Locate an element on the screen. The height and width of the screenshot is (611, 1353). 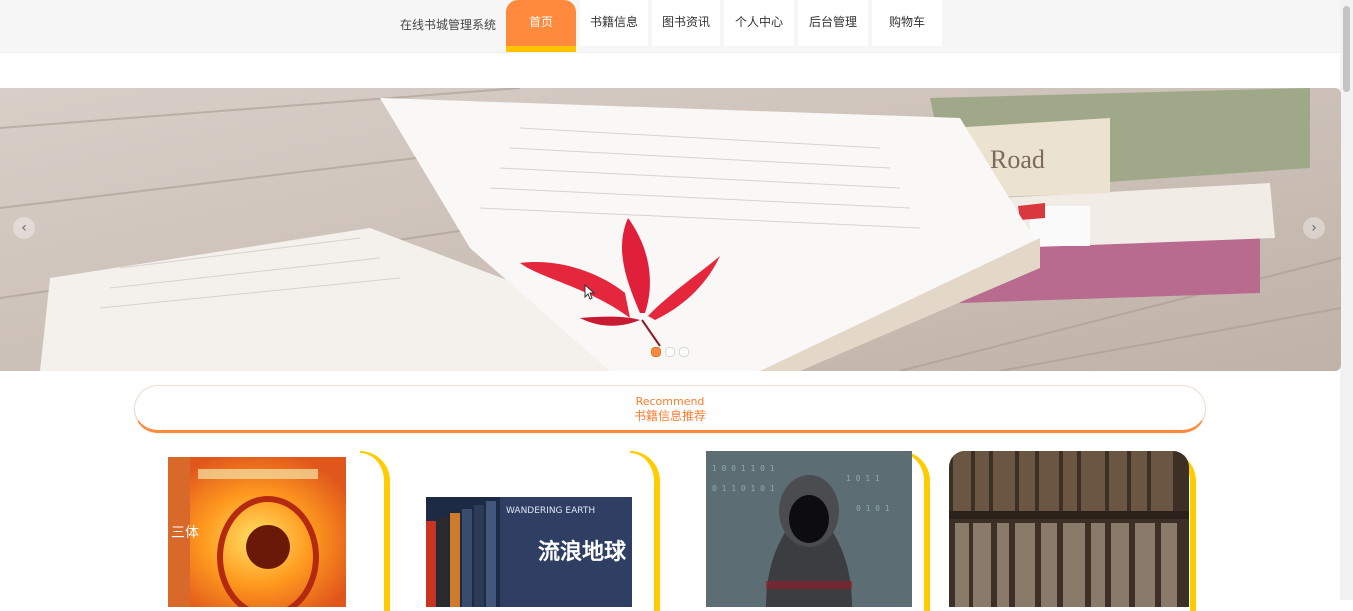
carousel-indicators is located at coordinates (670, 352).